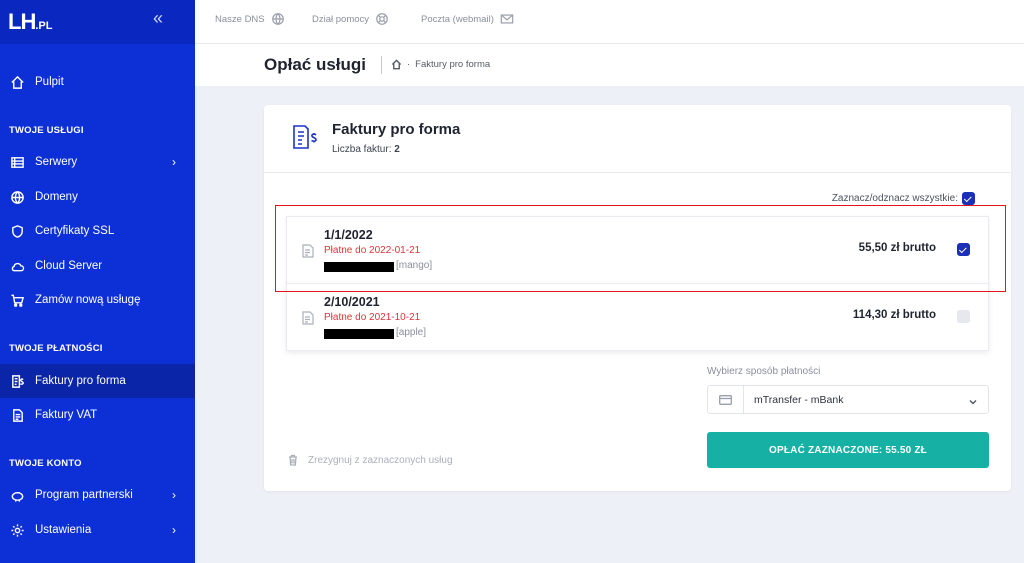  Describe the element at coordinates (457, 19) in the screenshot. I see `webmail-link-label: Poczta (webmail)` at that location.